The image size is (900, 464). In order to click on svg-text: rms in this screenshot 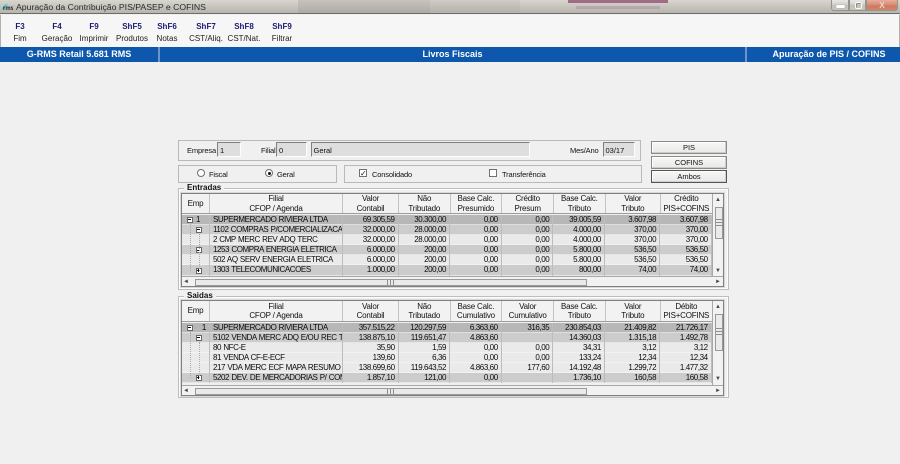, I will do `click(8, 8)`.